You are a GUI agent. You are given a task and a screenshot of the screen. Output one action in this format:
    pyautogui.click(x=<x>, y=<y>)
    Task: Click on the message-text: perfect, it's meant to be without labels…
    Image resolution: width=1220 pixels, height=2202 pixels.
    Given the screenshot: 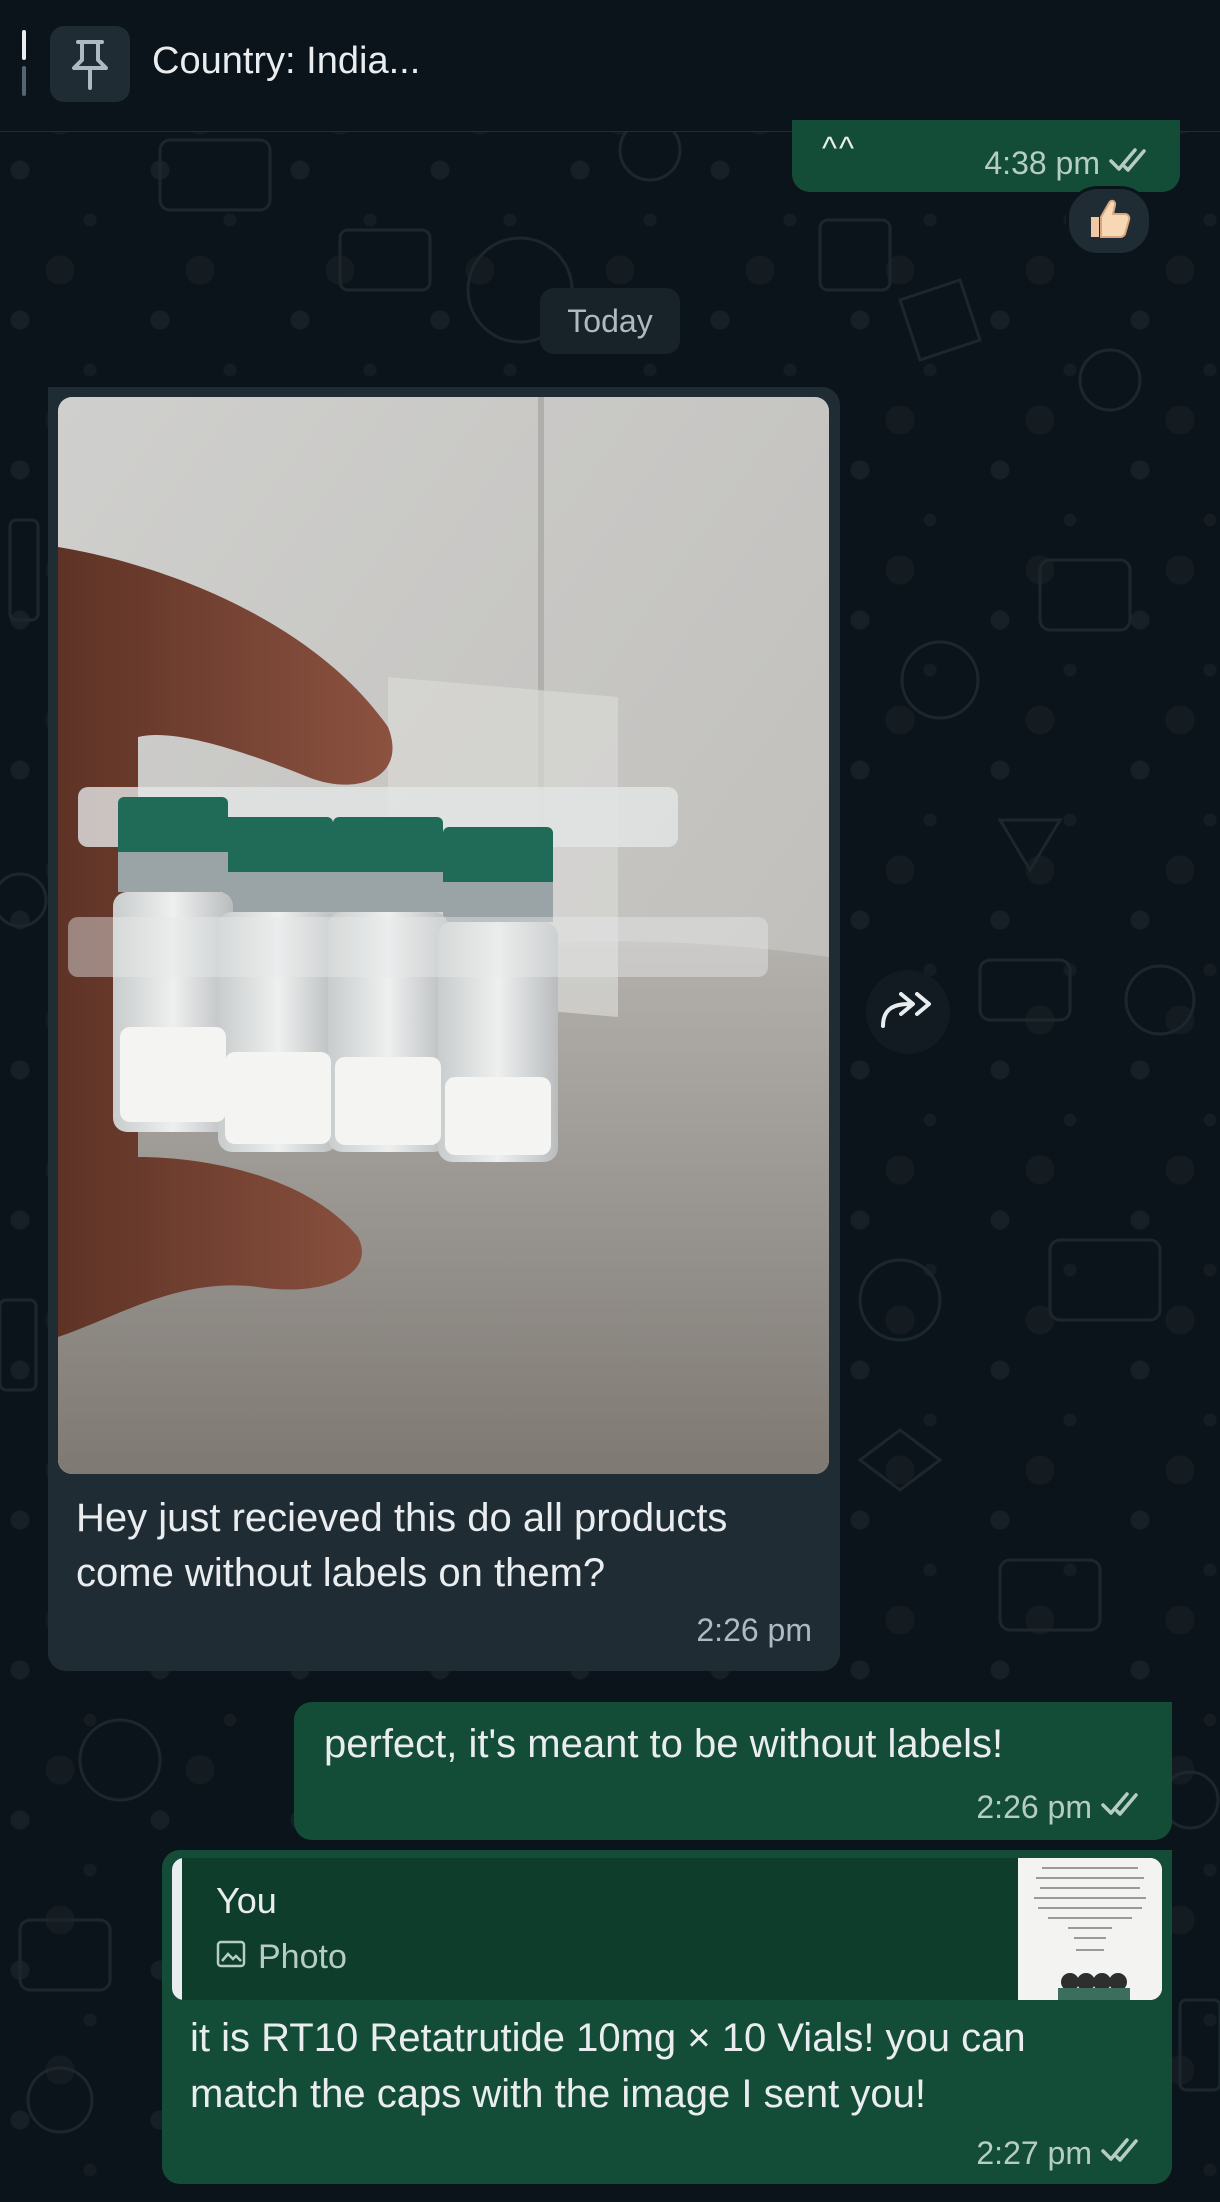 What is the action you would take?
    pyautogui.click(x=664, y=1744)
    